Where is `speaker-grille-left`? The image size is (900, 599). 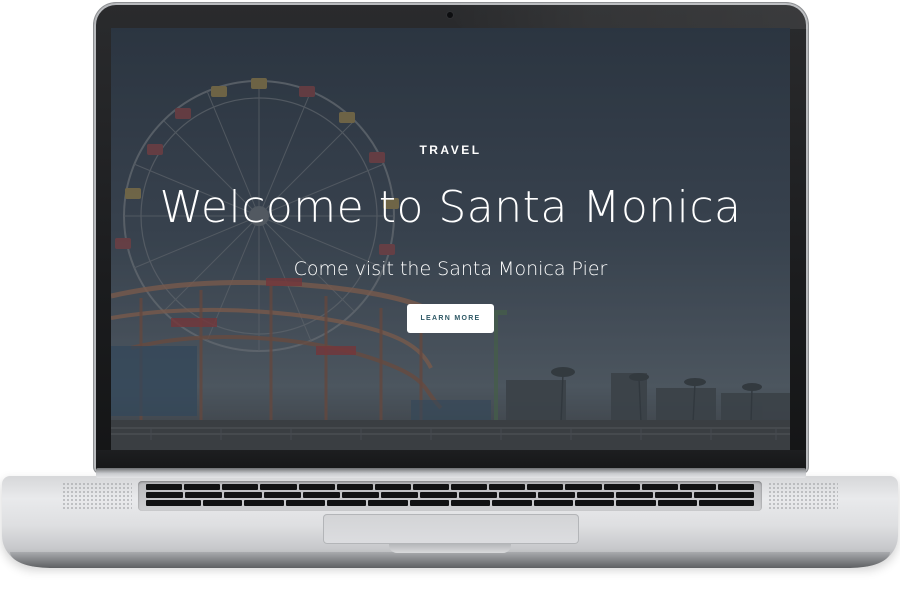 speaker-grille-left is located at coordinates (97, 496).